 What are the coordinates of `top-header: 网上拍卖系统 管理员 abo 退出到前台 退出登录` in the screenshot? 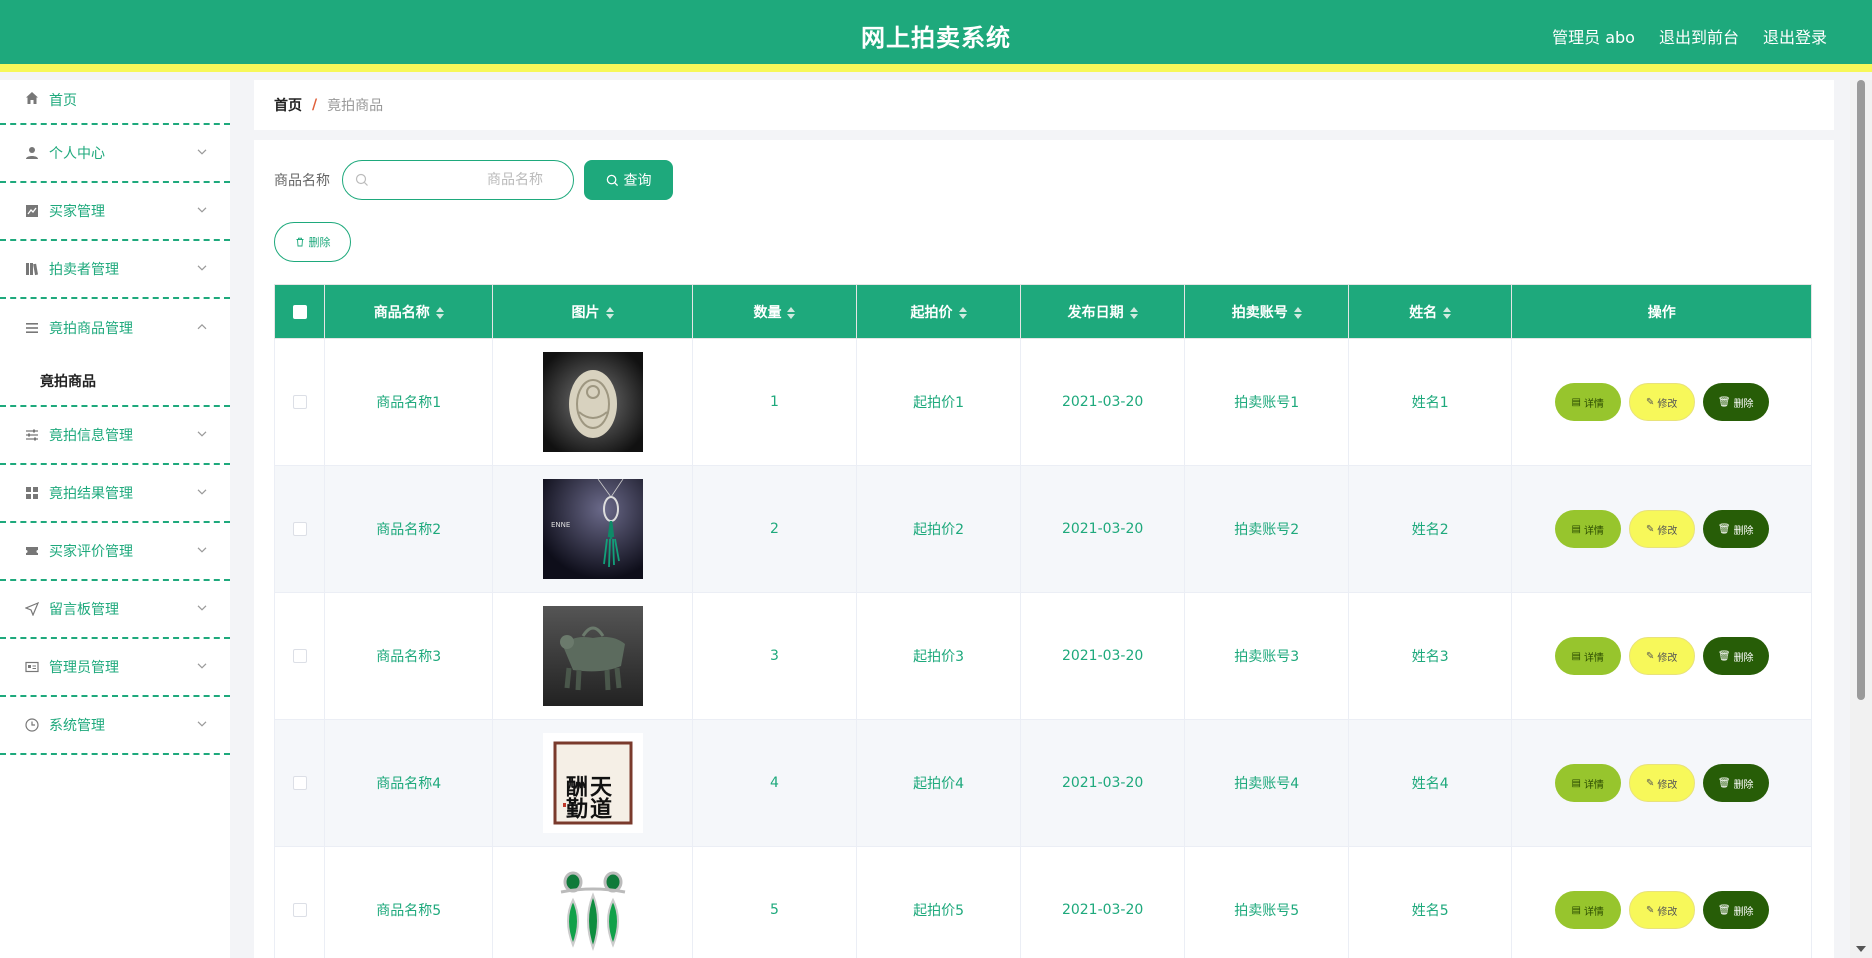 It's located at (936, 36).